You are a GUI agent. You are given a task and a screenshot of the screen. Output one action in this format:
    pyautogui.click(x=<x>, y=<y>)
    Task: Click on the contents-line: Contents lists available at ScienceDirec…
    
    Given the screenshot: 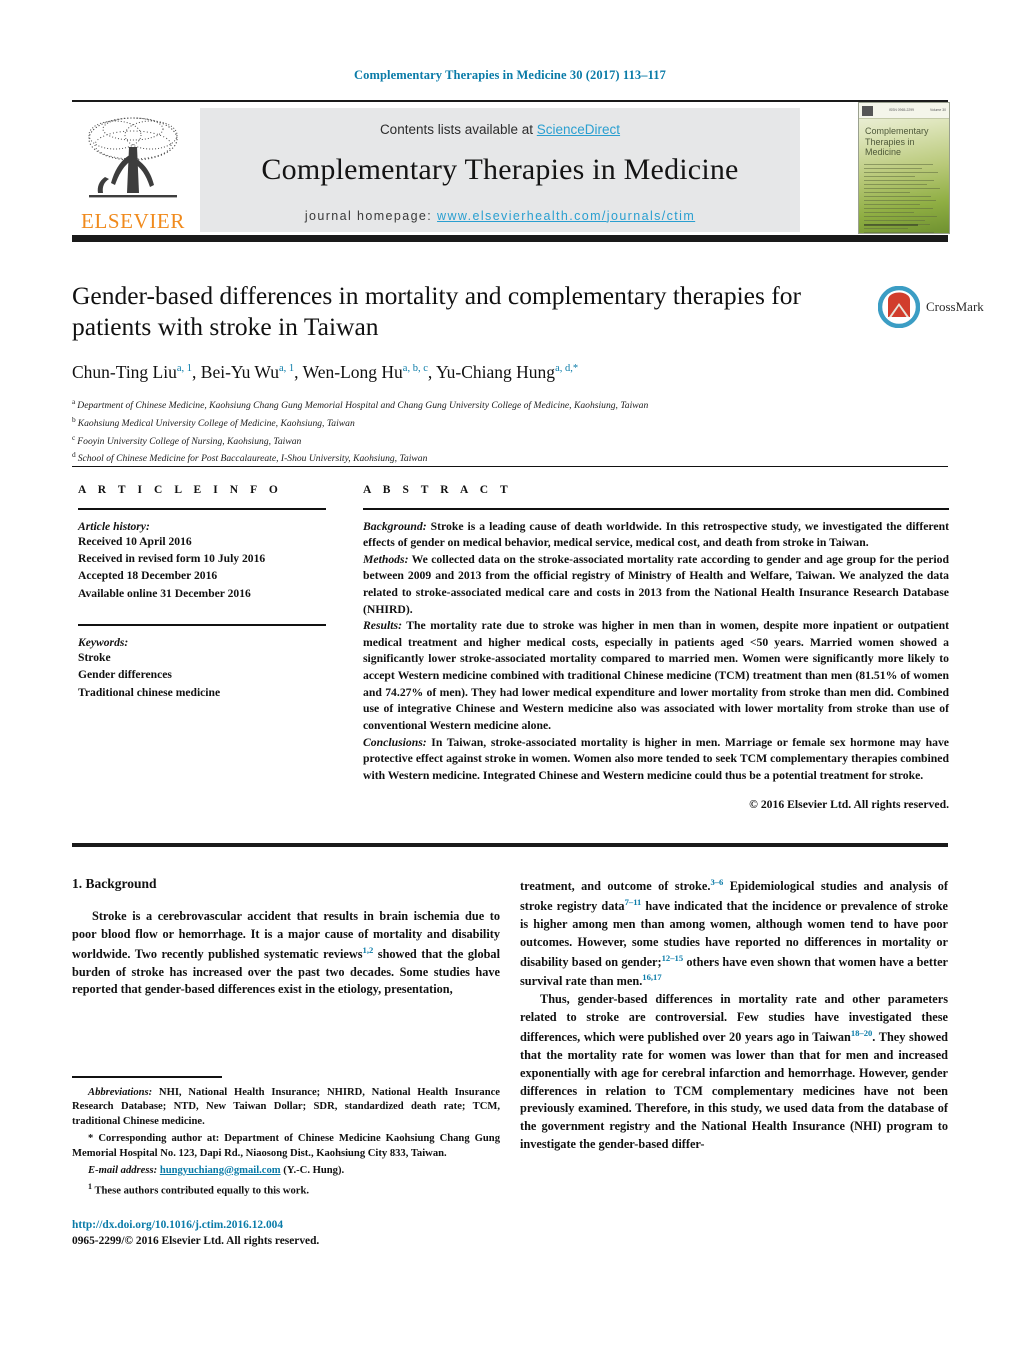 What is the action you would take?
    pyautogui.click(x=500, y=129)
    